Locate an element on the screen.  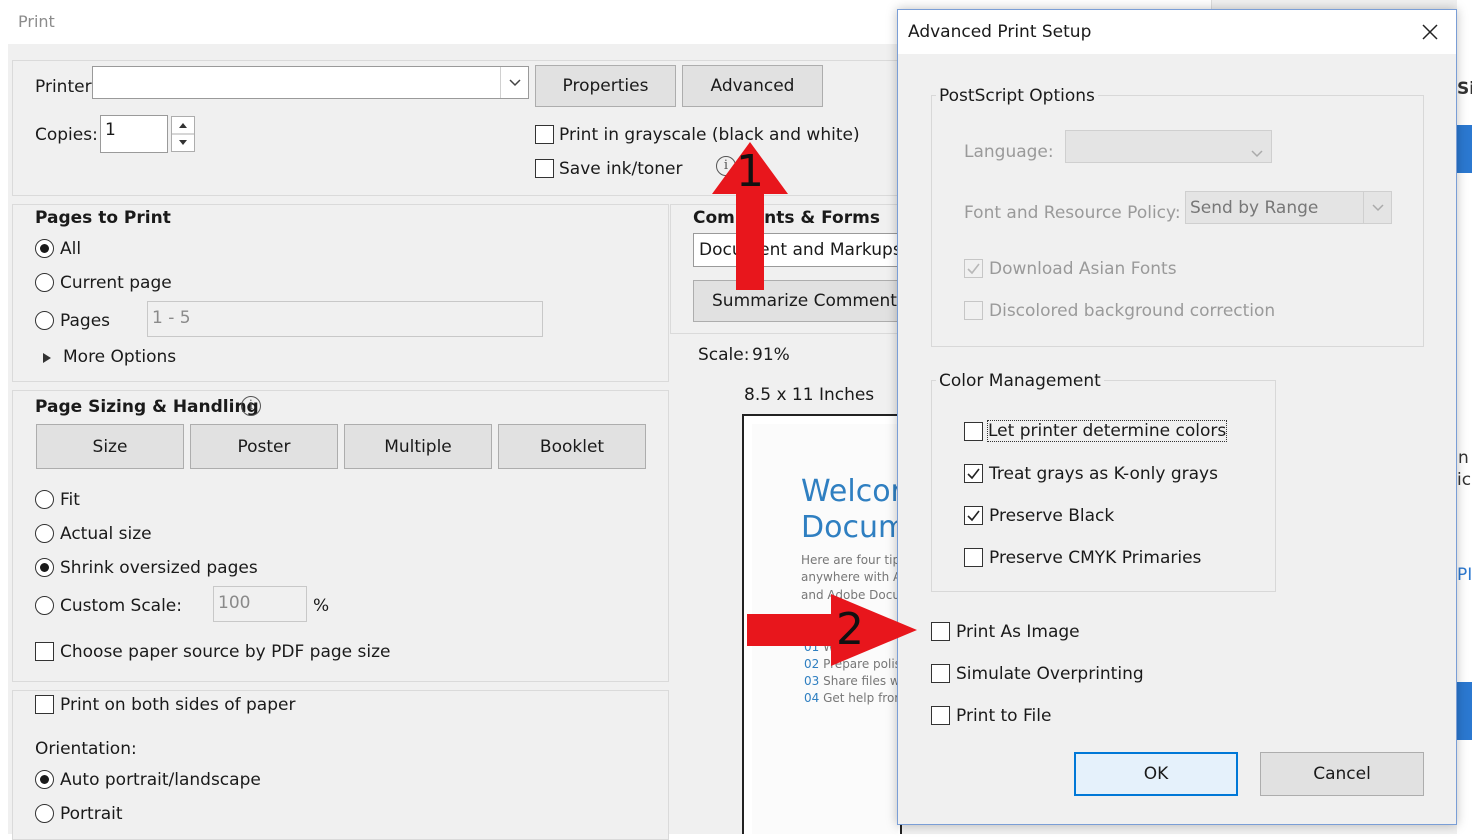
preview-tip: 04 Get help from is located at coordinates (851, 698).